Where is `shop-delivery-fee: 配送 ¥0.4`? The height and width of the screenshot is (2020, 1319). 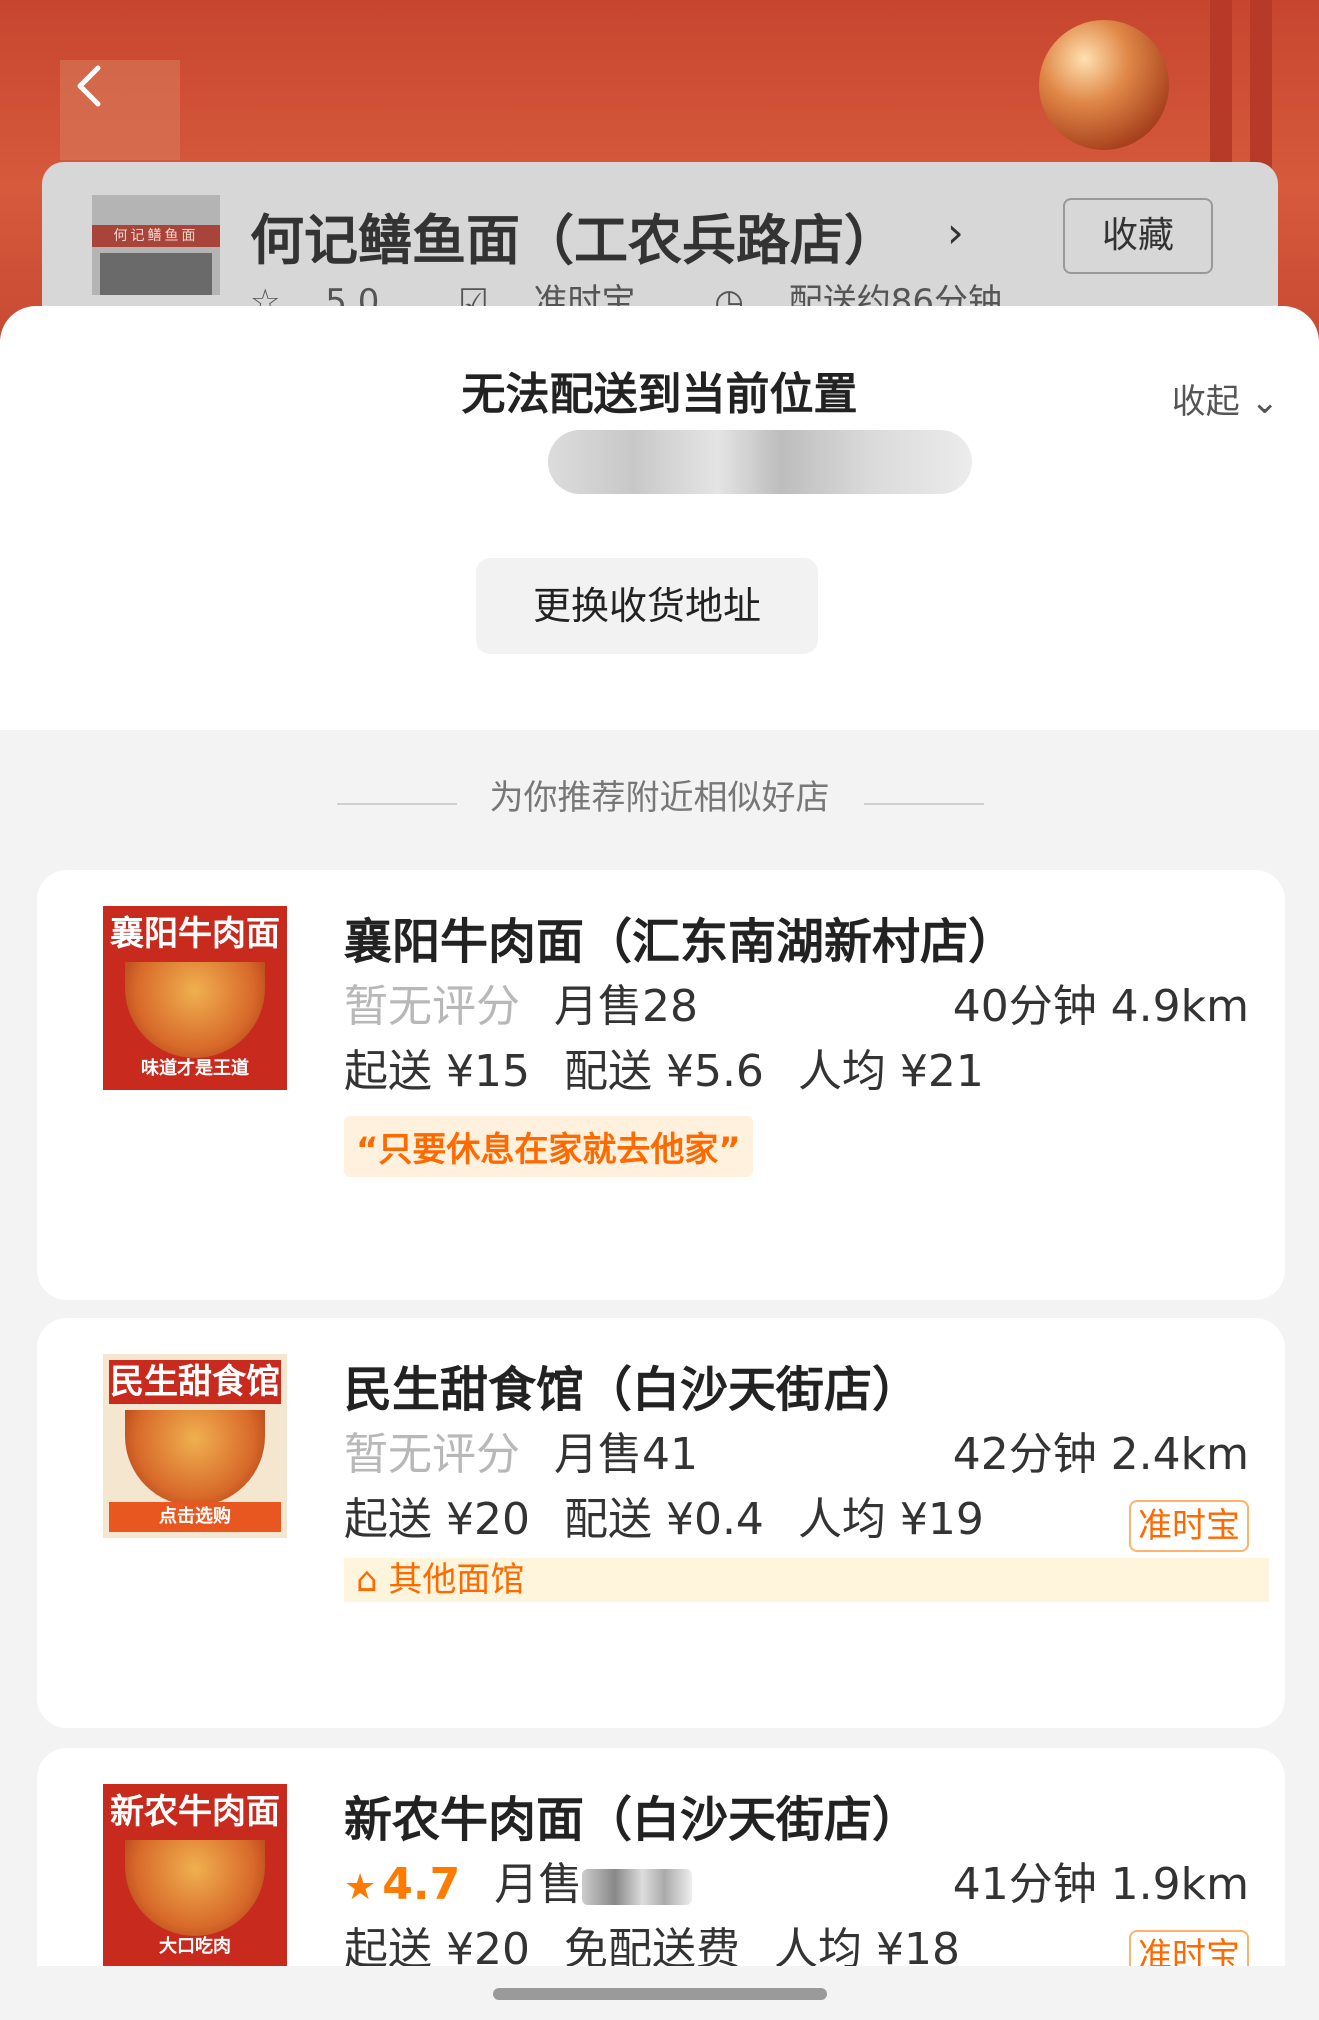 shop-delivery-fee: 配送 ¥0.4 is located at coordinates (663, 1519).